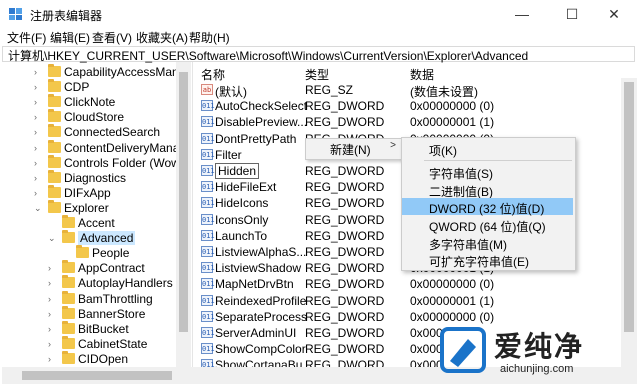 The height and width of the screenshot is (389, 637). What do you see at coordinates (254, 284) in the screenshot?
I see `value-name: MapNetDrvBtn` at bounding box center [254, 284].